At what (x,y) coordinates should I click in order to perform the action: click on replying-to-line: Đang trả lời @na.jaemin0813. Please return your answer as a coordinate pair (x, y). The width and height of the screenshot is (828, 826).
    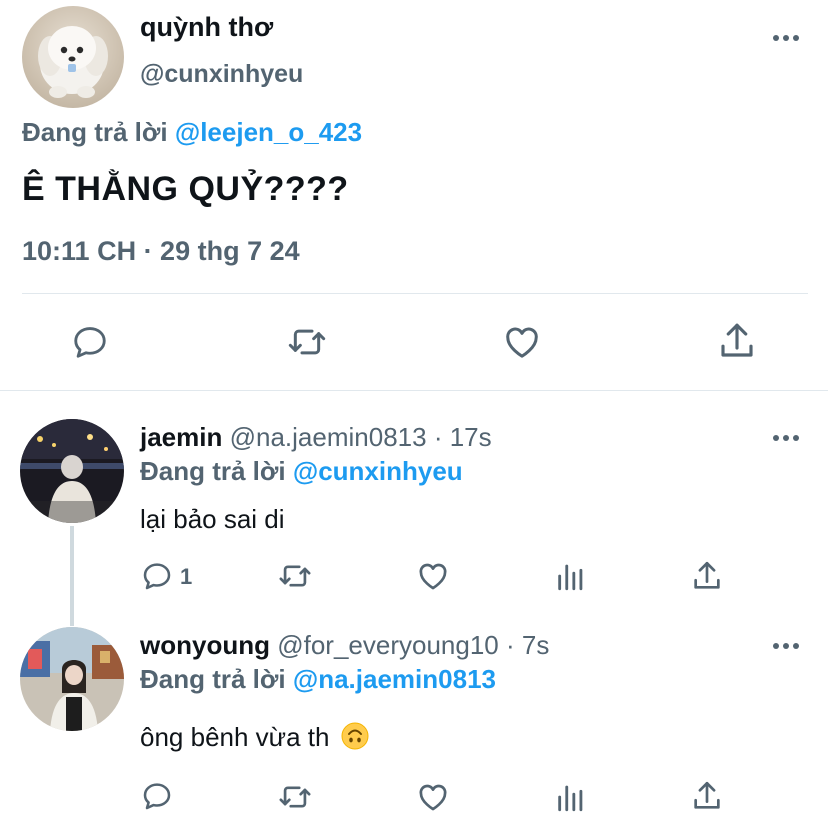
    Looking at the image, I should click on (318, 679).